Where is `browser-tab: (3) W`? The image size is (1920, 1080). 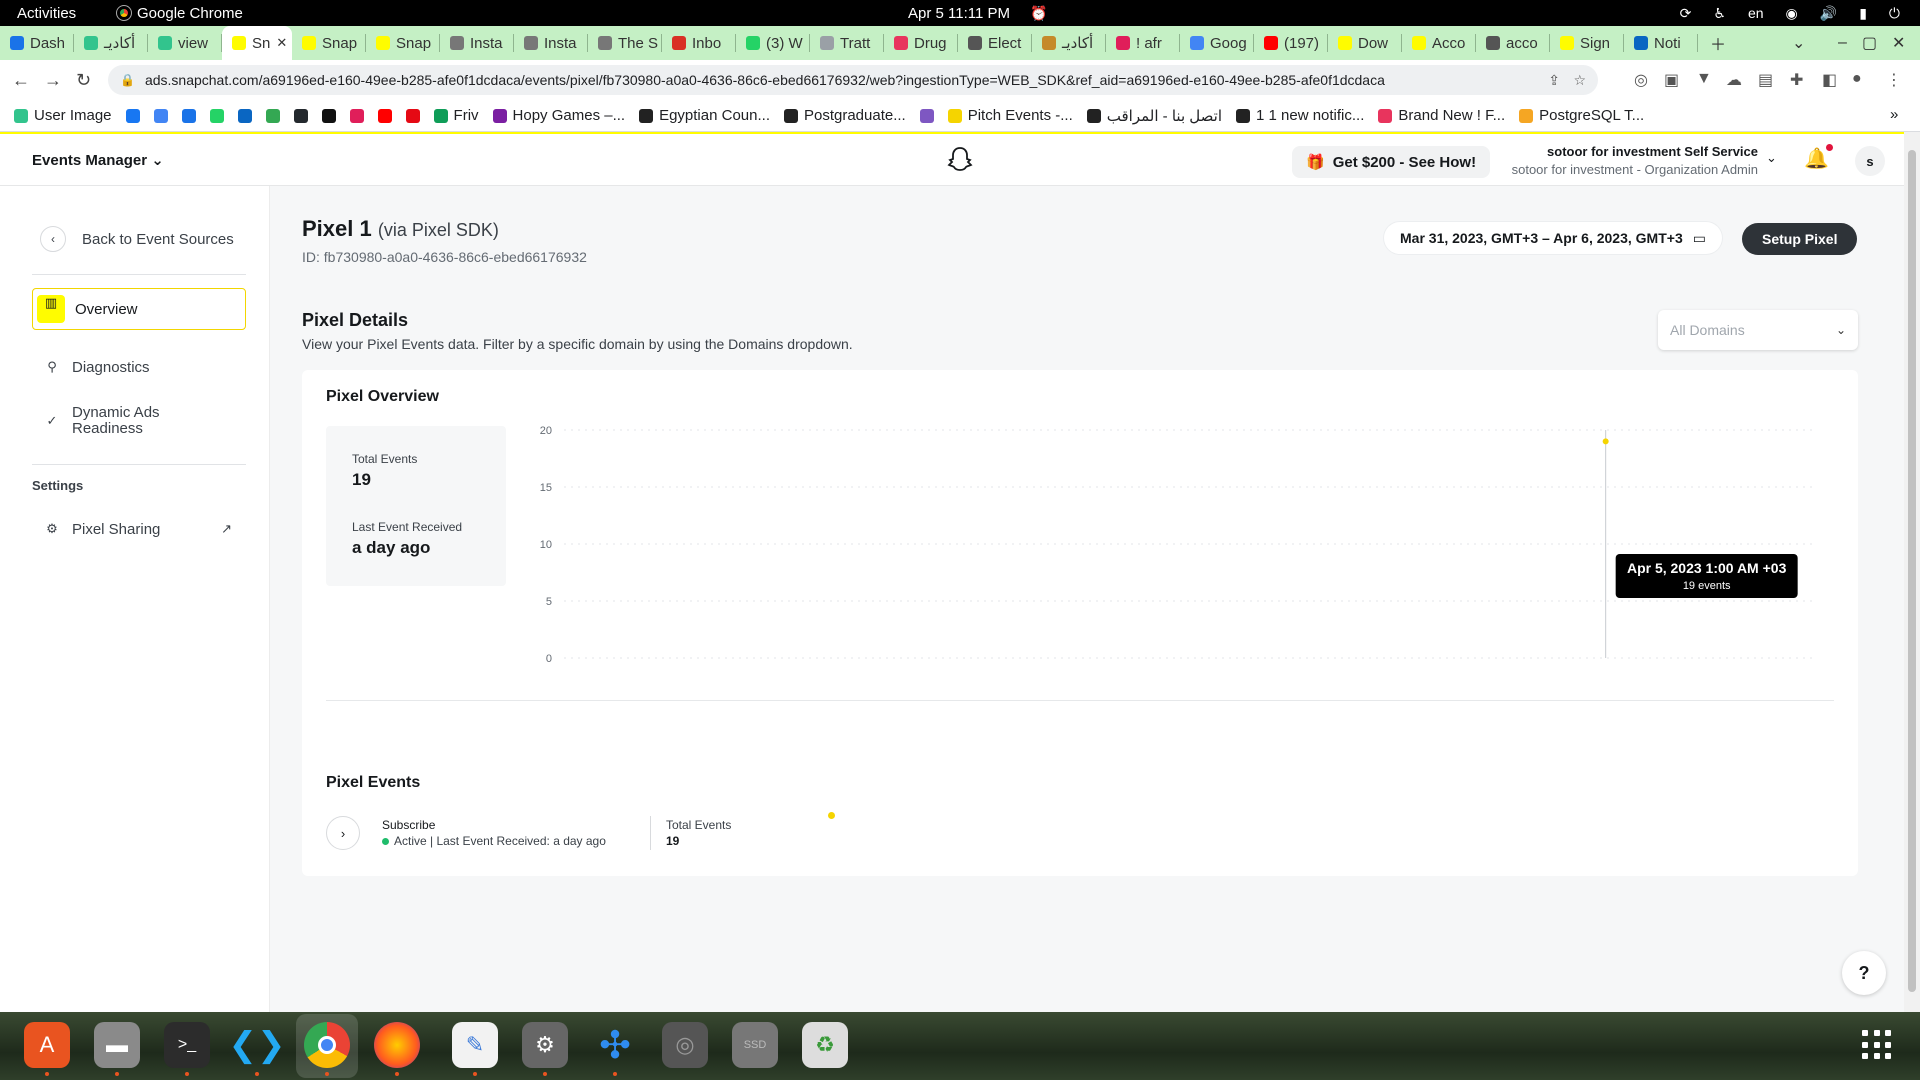
browser-tab: (3) W is located at coordinates (773, 43).